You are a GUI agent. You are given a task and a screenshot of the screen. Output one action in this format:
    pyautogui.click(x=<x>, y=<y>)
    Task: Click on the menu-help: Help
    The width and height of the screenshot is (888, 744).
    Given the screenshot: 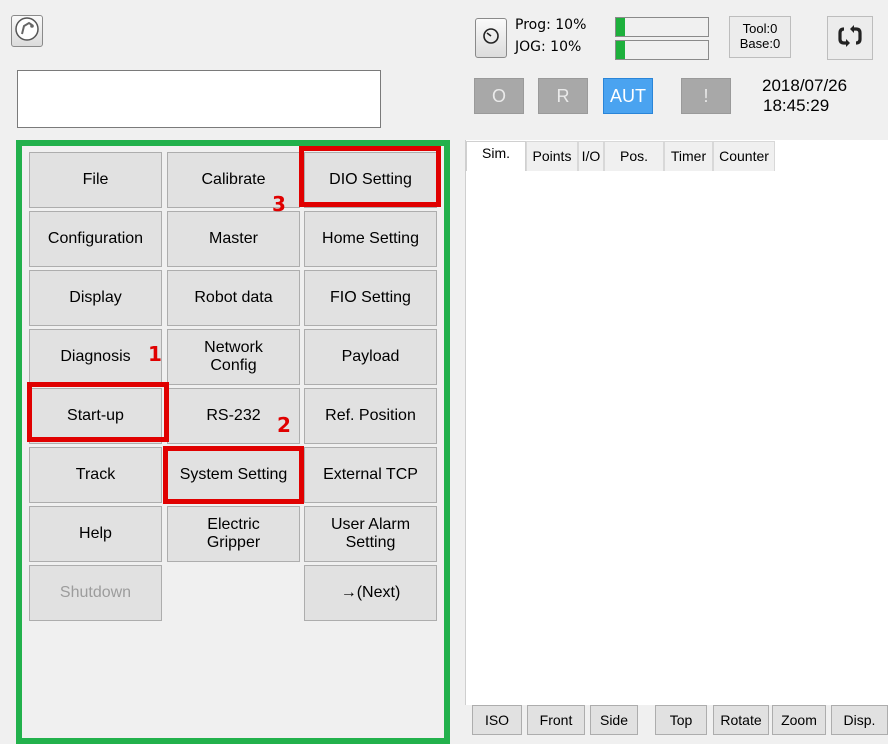 What is the action you would take?
    pyautogui.click(x=95, y=534)
    